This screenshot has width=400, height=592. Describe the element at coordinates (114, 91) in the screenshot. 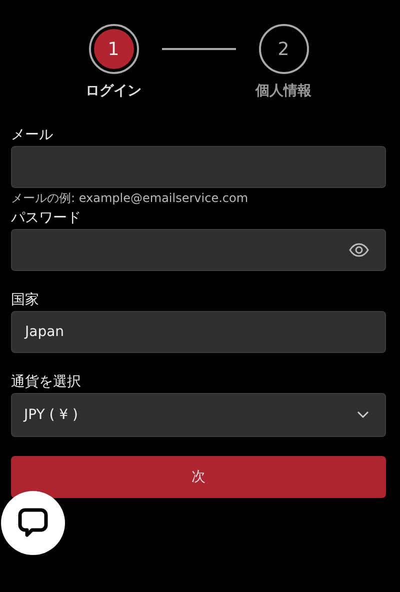

I see `step-label: ログイン` at that location.